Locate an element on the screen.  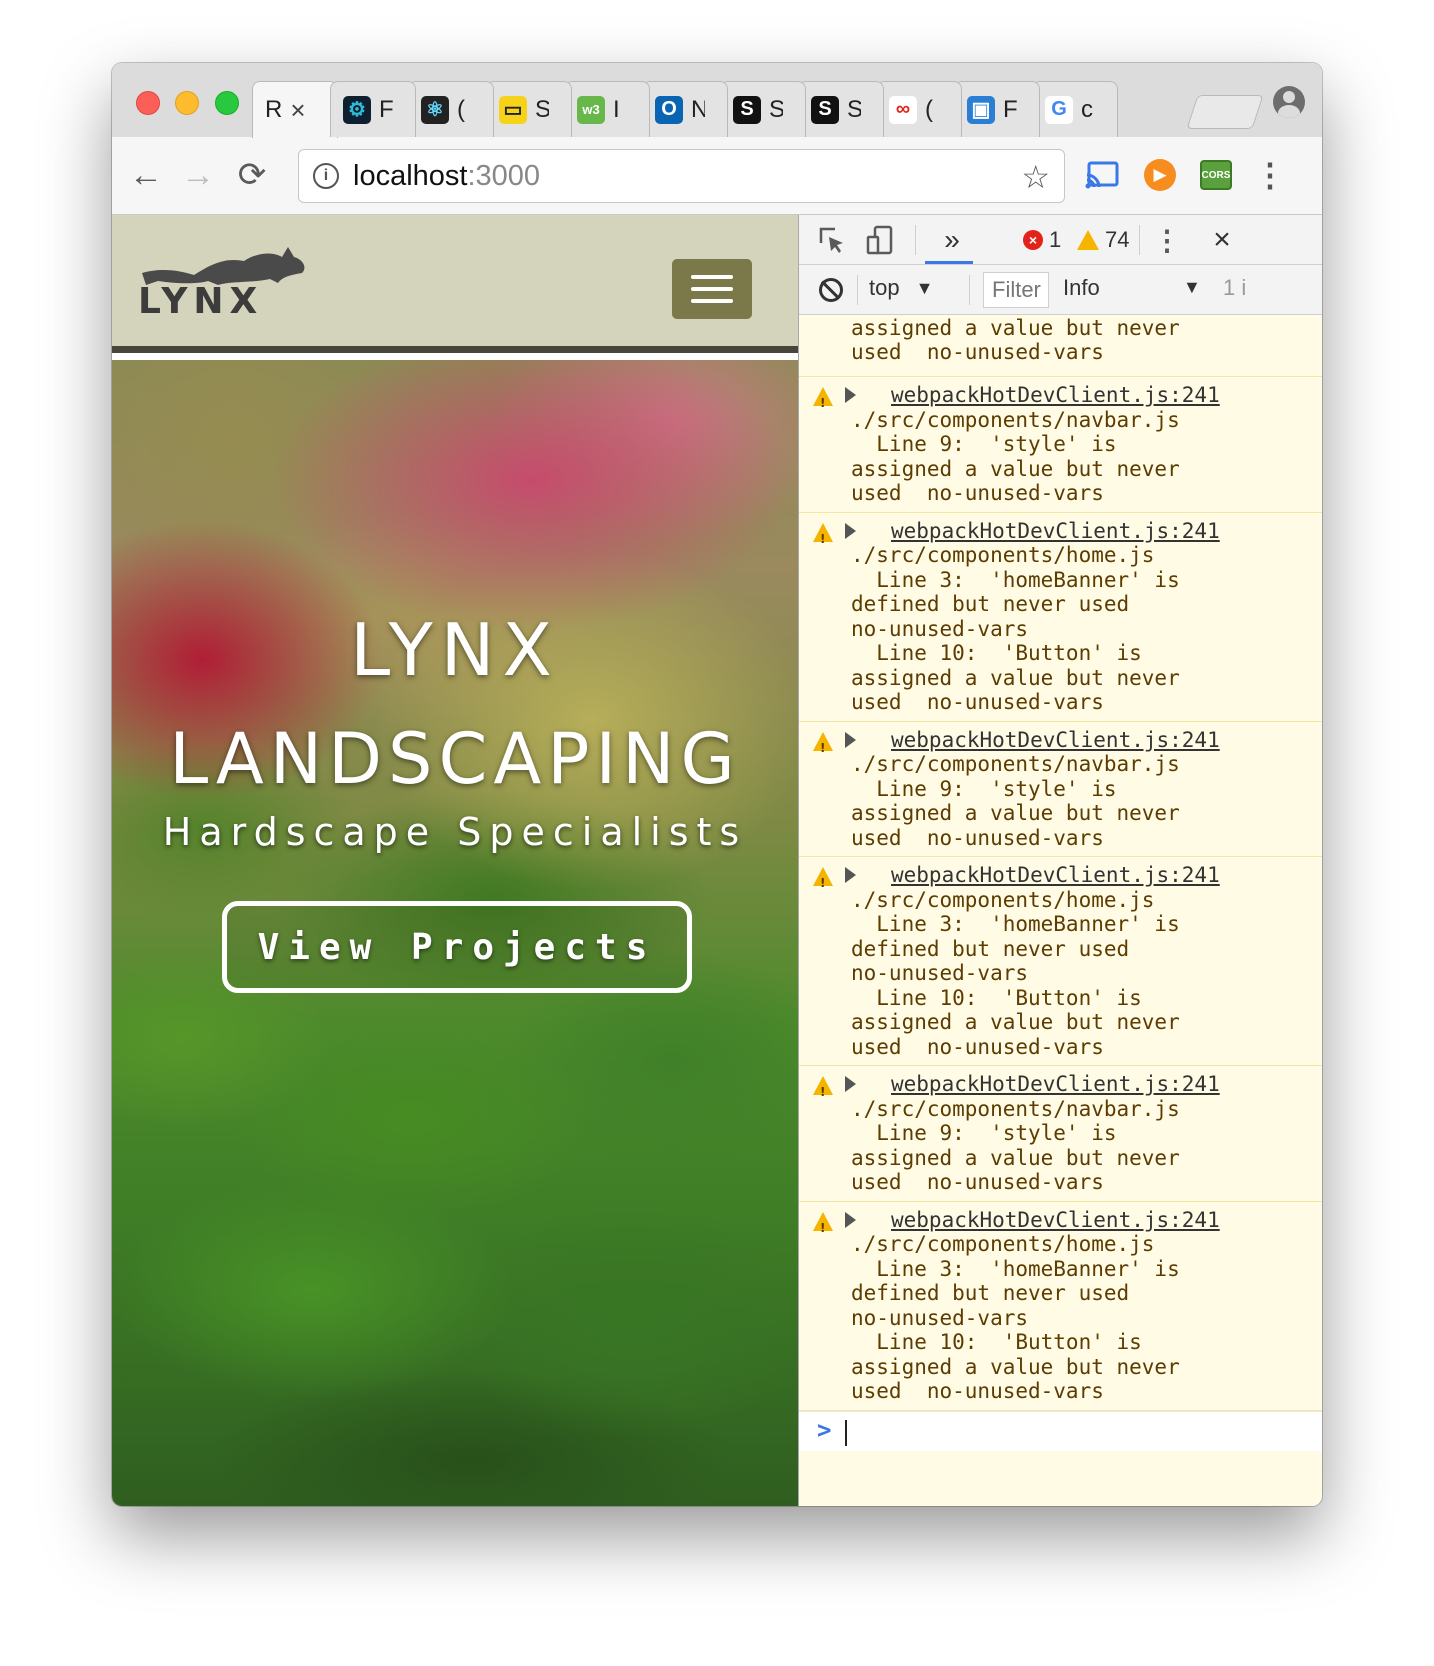
devtools-menu-icon: ⋮ is located at coordinates (1167, 240).